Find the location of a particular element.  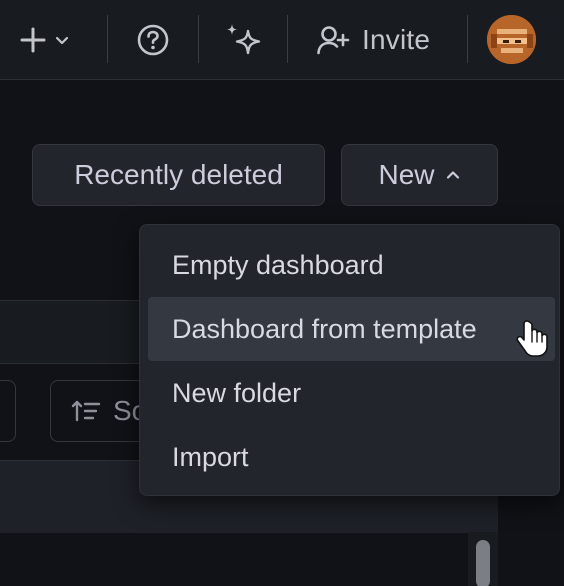

menu-item-label: Empty dashboard is located at coordinates (278, 264).